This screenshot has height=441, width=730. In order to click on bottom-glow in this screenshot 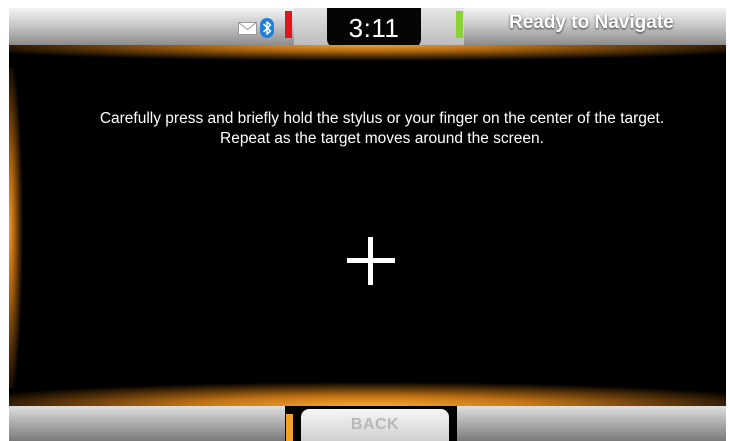, I will do `click(367, 394)`.